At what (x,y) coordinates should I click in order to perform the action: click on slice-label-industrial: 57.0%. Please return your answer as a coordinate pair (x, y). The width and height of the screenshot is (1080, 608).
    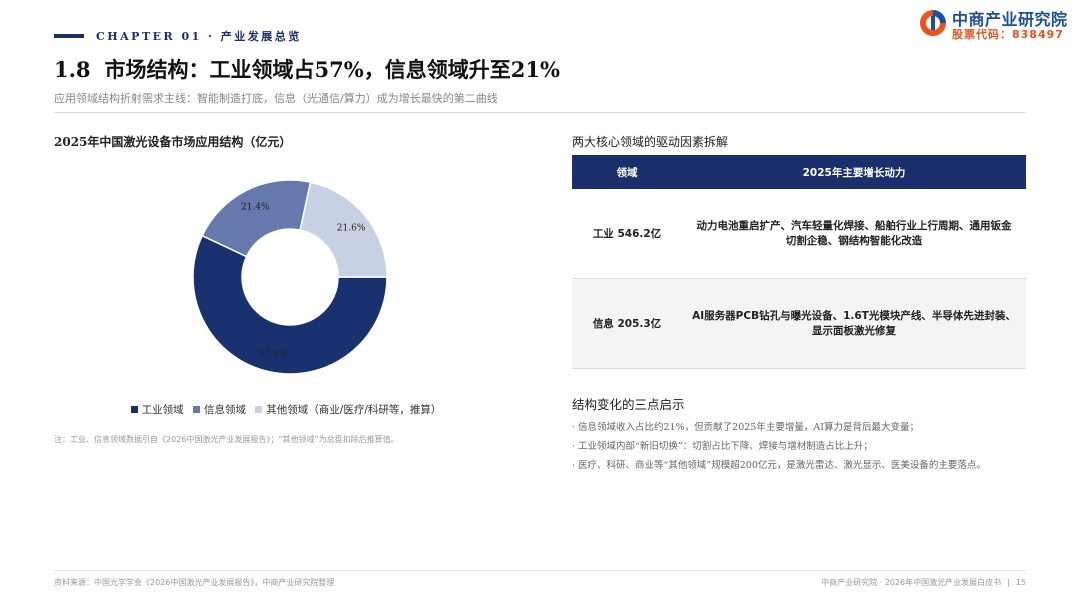
    Looking at the image, I should click on (273, 355).